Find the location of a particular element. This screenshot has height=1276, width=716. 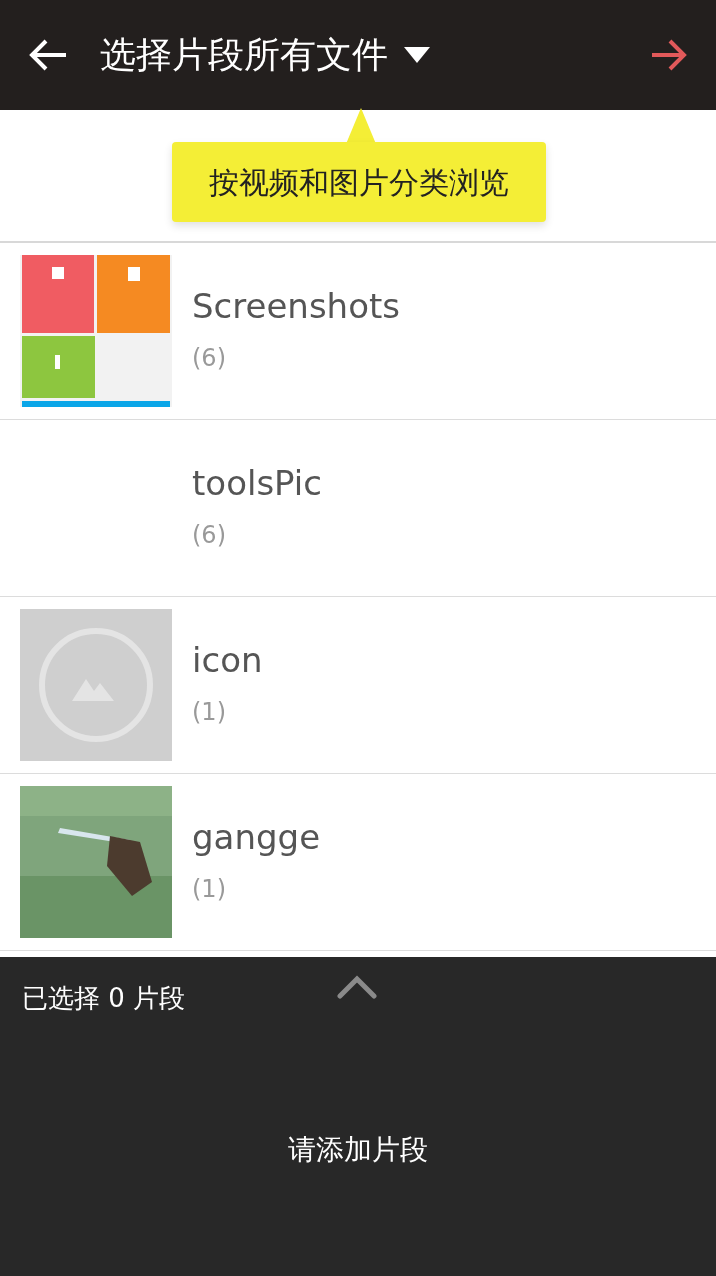

album-name: toolsPic is located at coordinates (257, 483).